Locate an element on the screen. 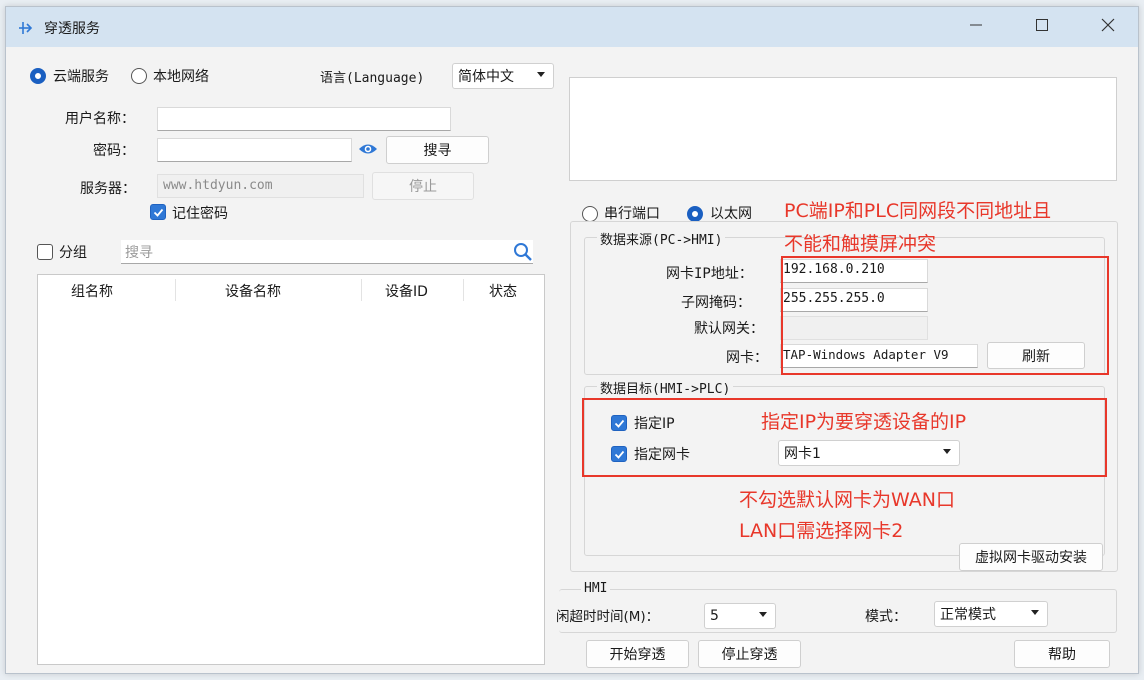 The width and height of the screenshot is (1144, 680). maximize-icon is located at coordinates (1042, 27).